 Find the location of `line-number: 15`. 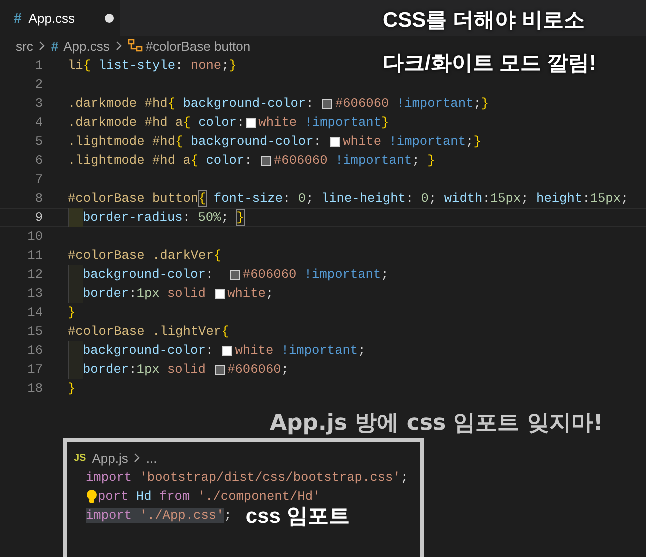

line-number: 15 is located at coordinates (34, 331).